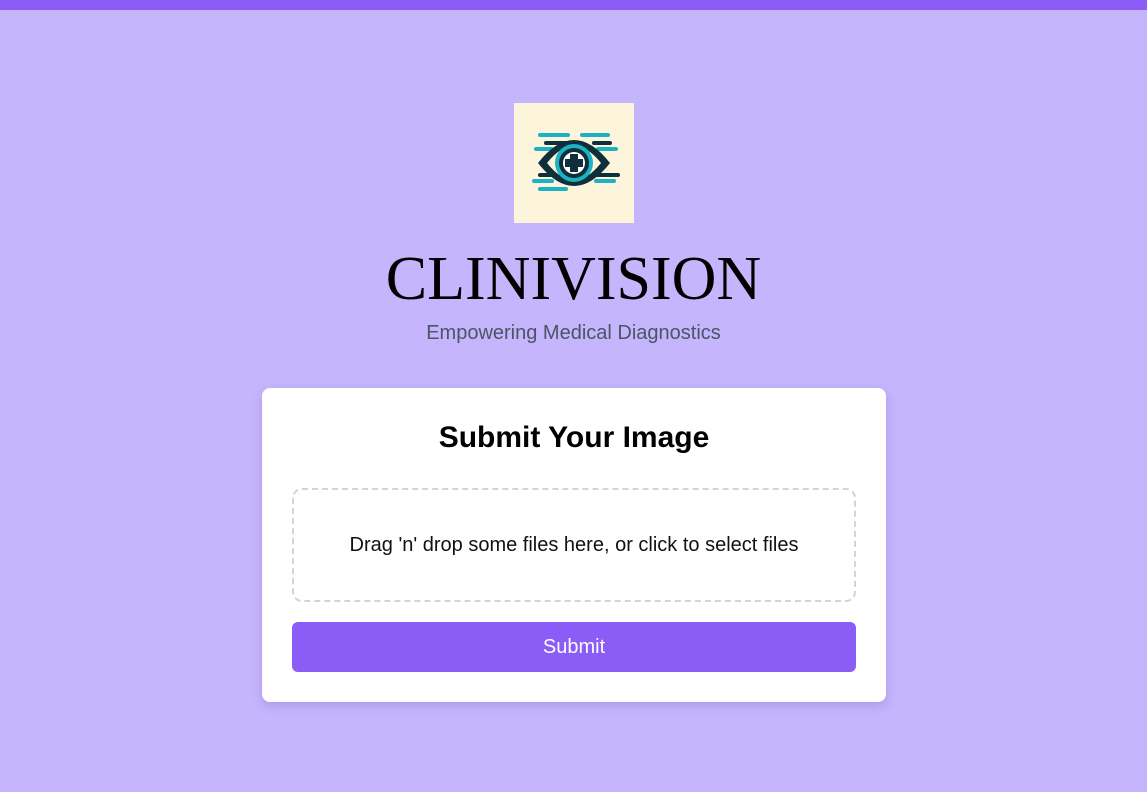 This screenshot has height=792, width=1147. I want to click on card-title: Submit Your Image, so click(574, 437).